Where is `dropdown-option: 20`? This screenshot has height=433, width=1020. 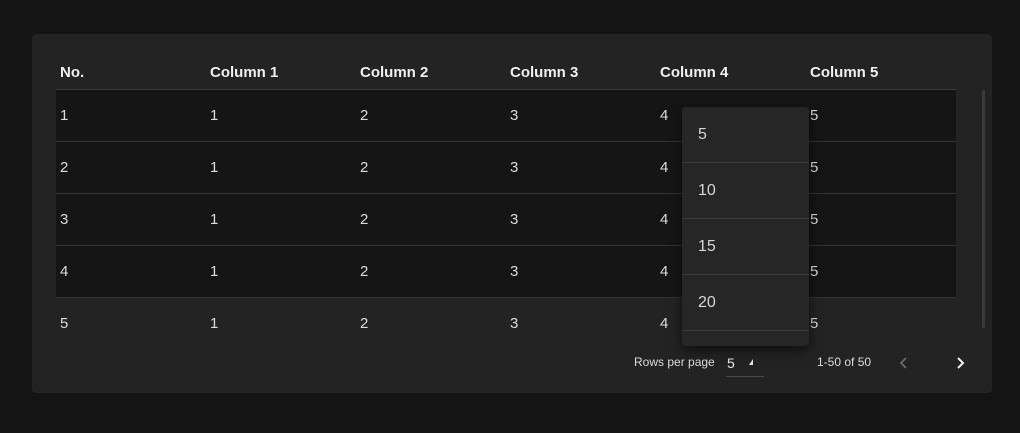 dropdown-option: 20 is located at coordinates (745, 303).